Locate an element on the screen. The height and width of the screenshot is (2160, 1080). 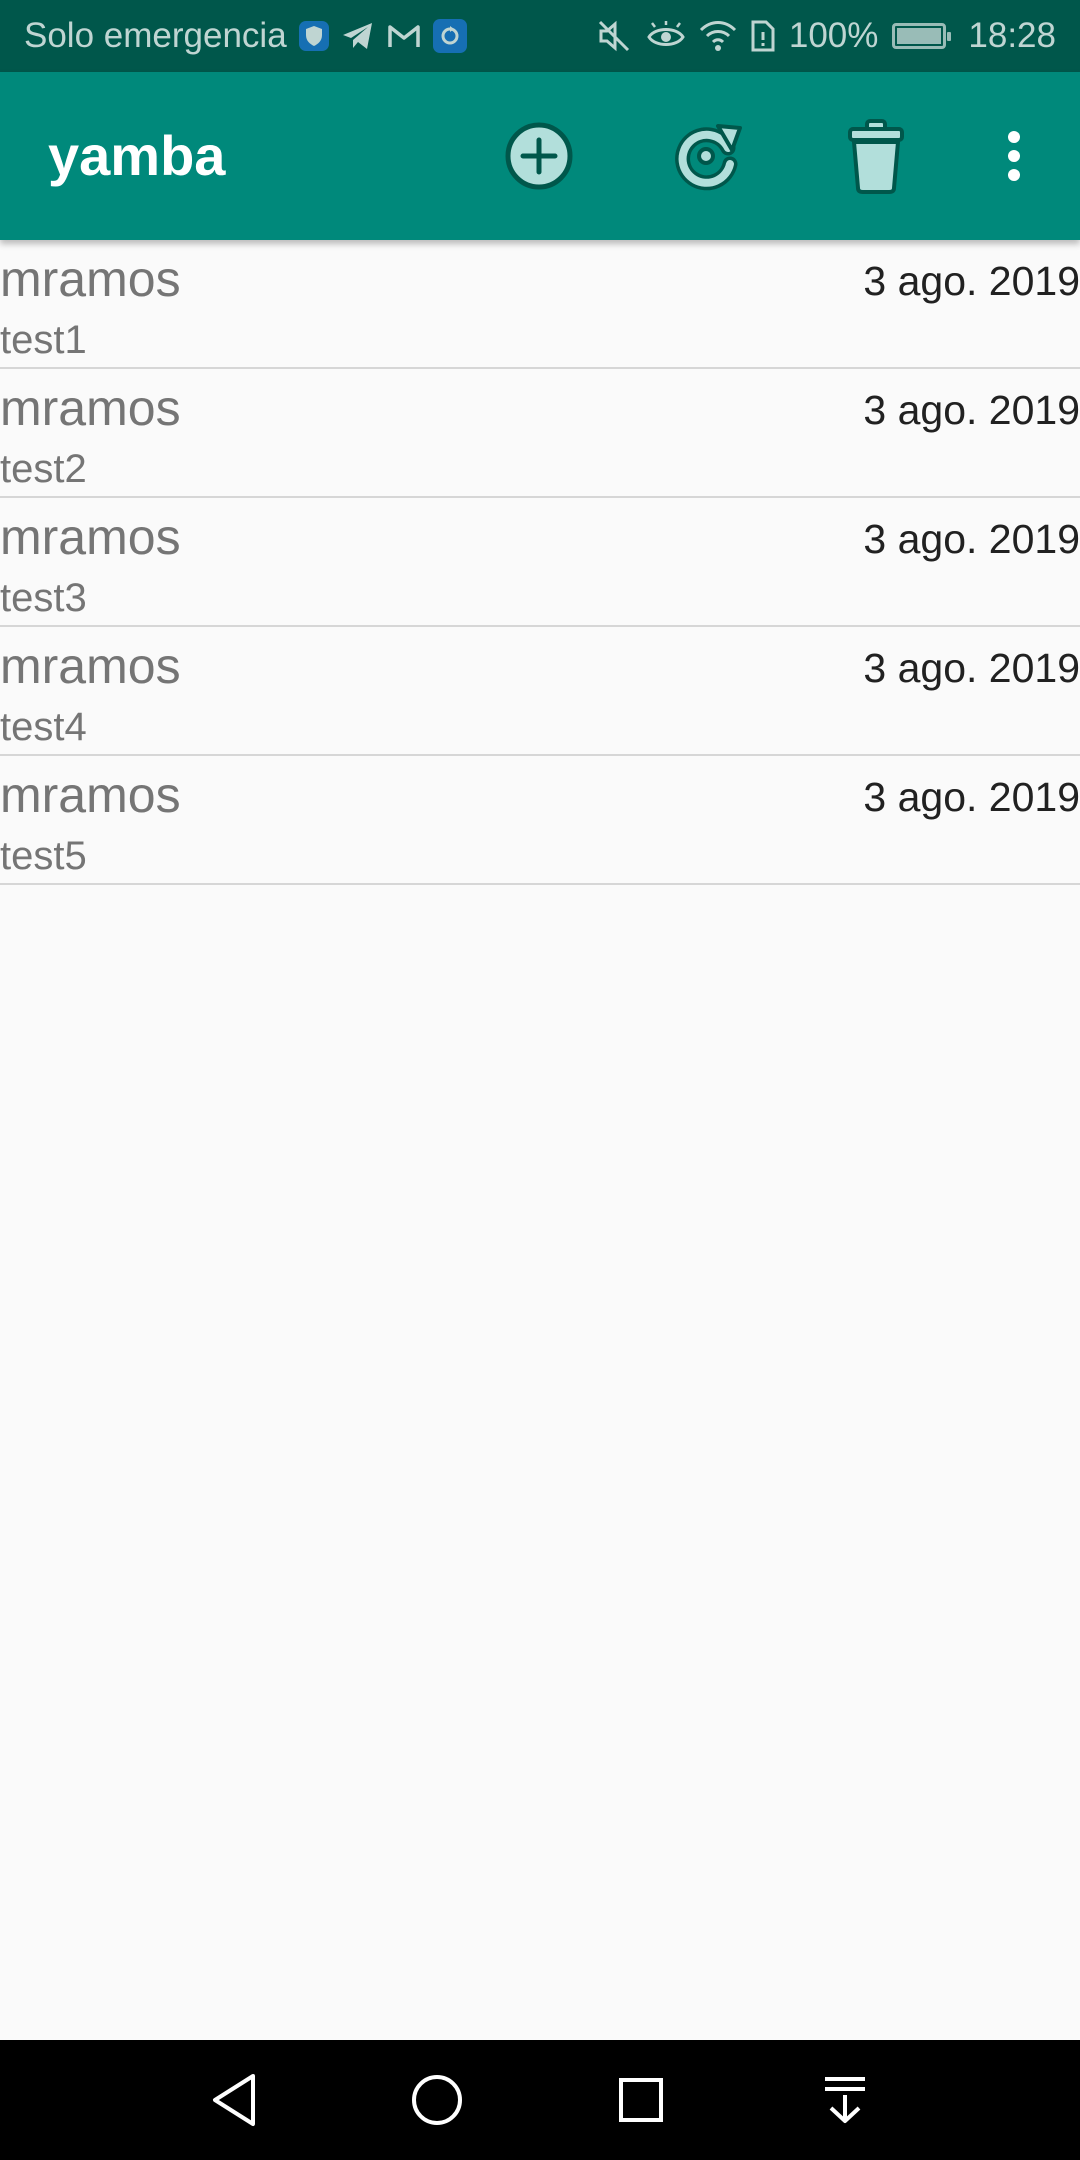
shield-app-icon is located at coordinates (313, 36).